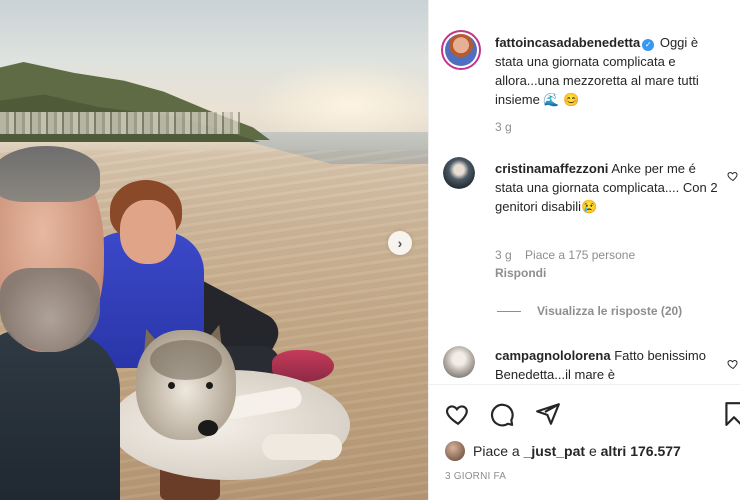 This screenshot has width=740, height=500. I want to click on share-icon, so click(548, 414).